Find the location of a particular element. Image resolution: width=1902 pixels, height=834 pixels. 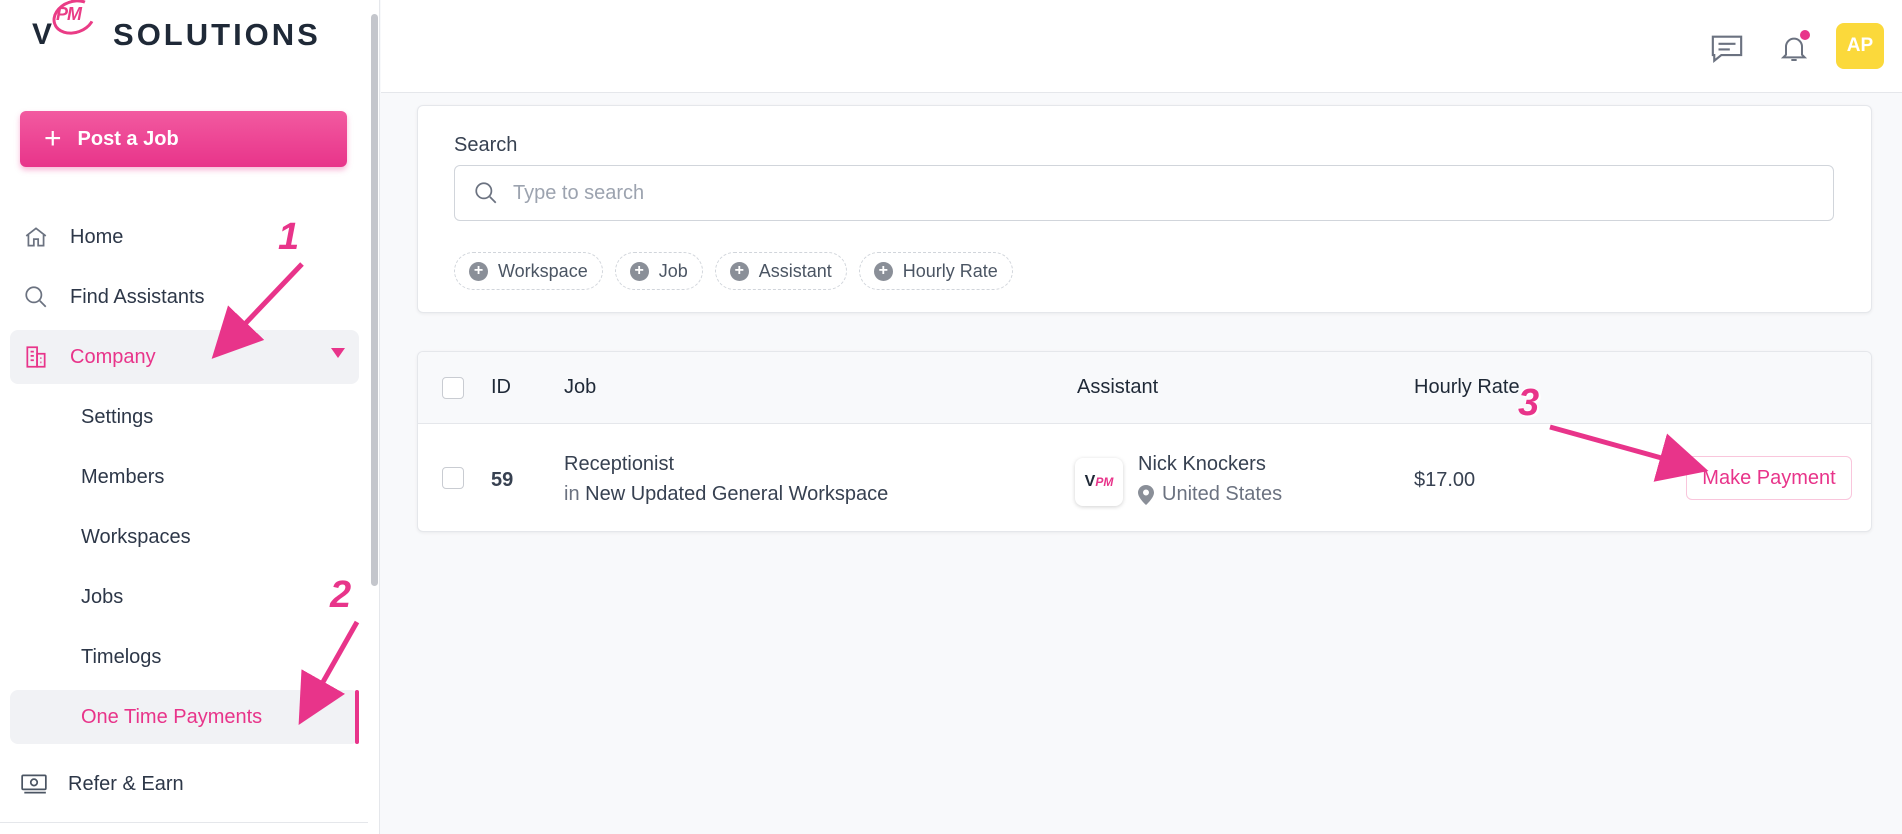

filter-chip-assistant: + Assistant is located at coordinates (780, 271).